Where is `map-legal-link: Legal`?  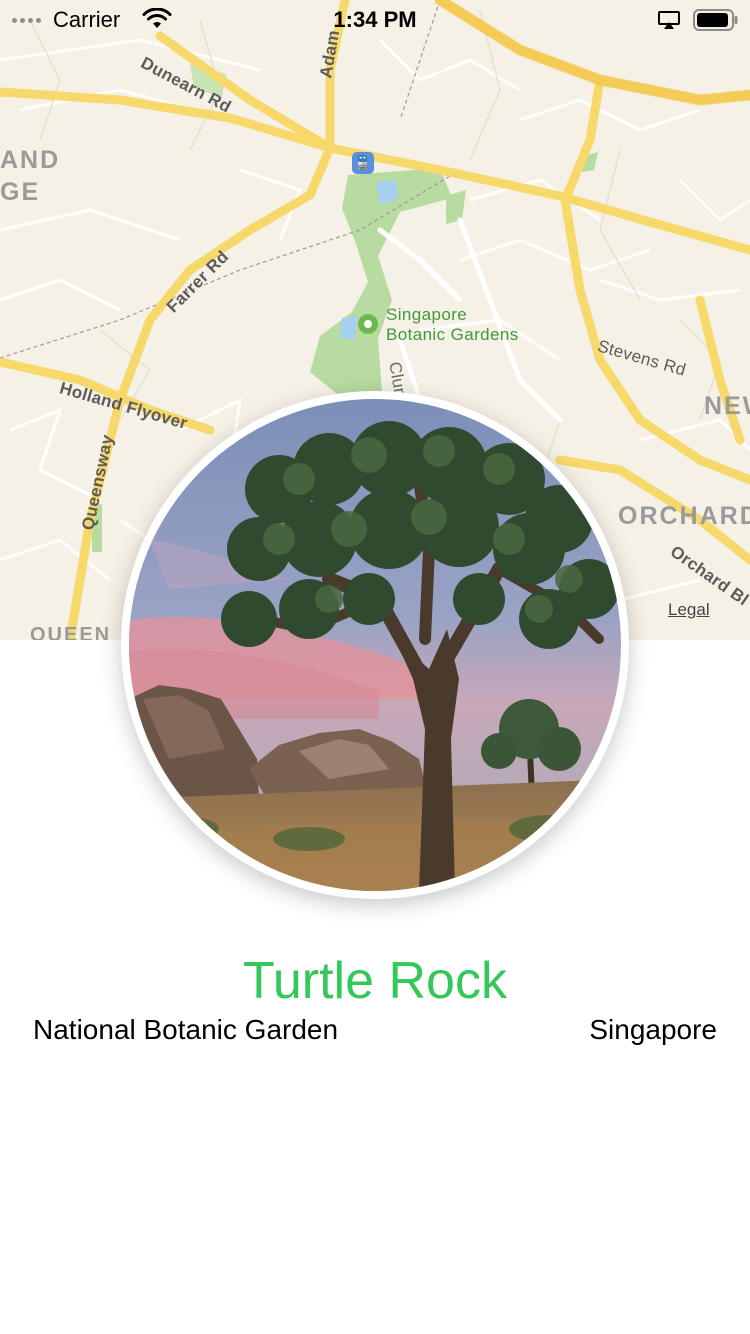 map-legal-link: Legal is located at coordinates (689, 610).